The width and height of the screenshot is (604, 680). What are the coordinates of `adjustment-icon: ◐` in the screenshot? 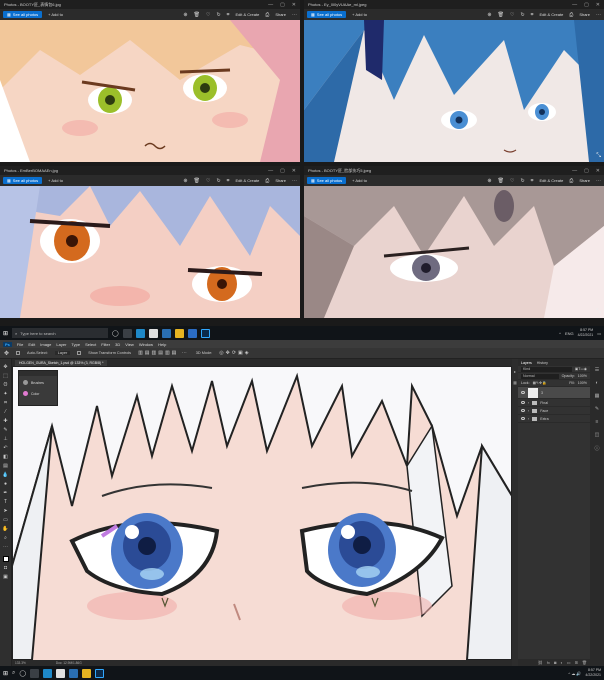 It's located at (561, 662).